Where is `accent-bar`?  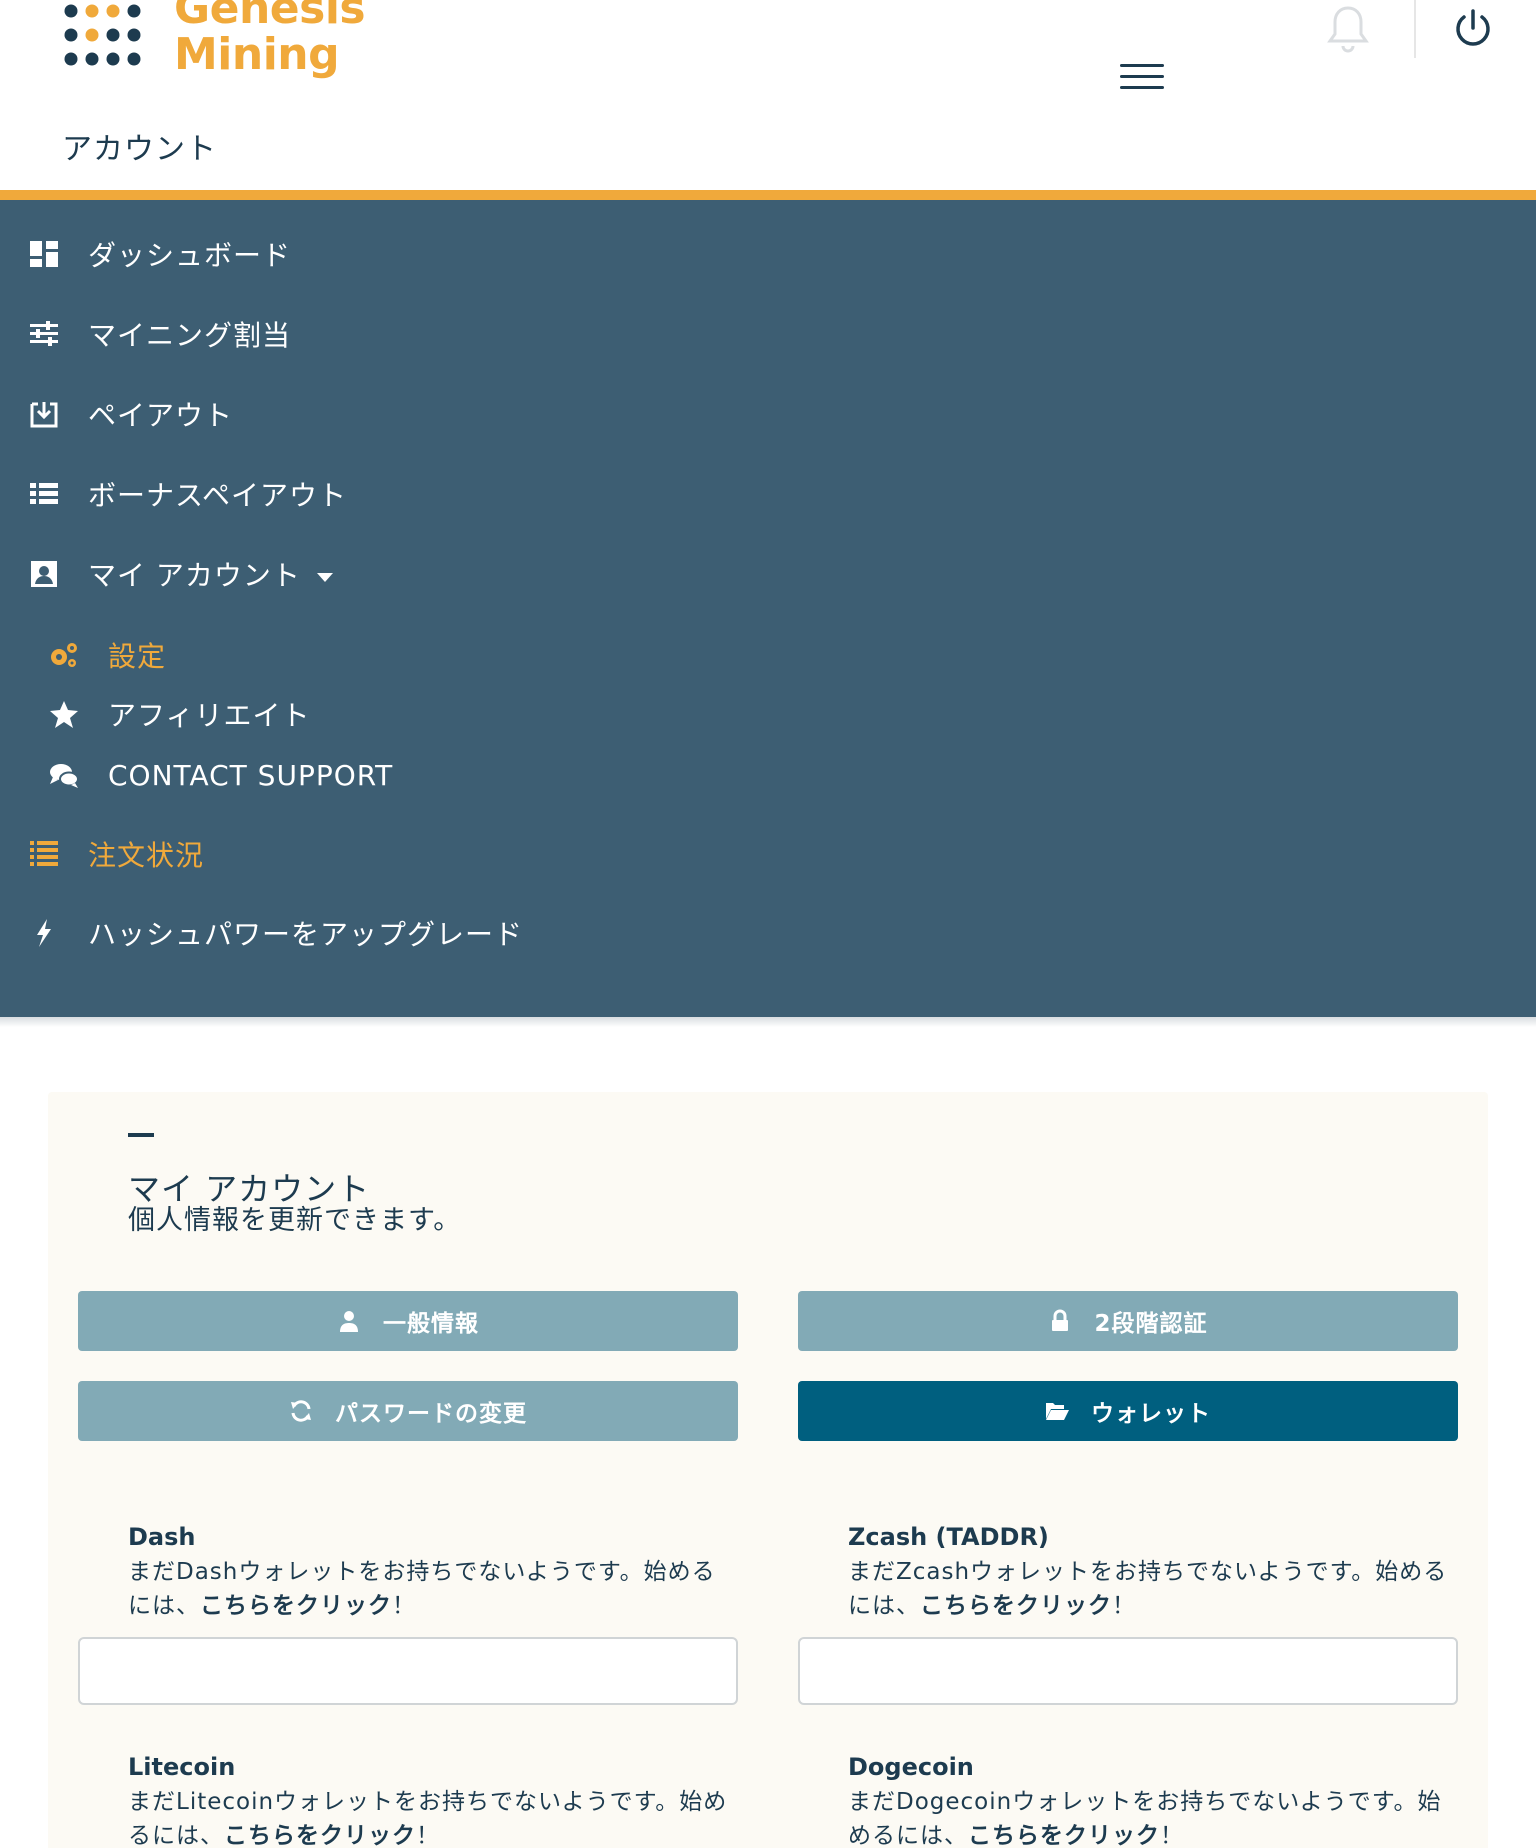 accent-bar is located at coordinates (768, 195).